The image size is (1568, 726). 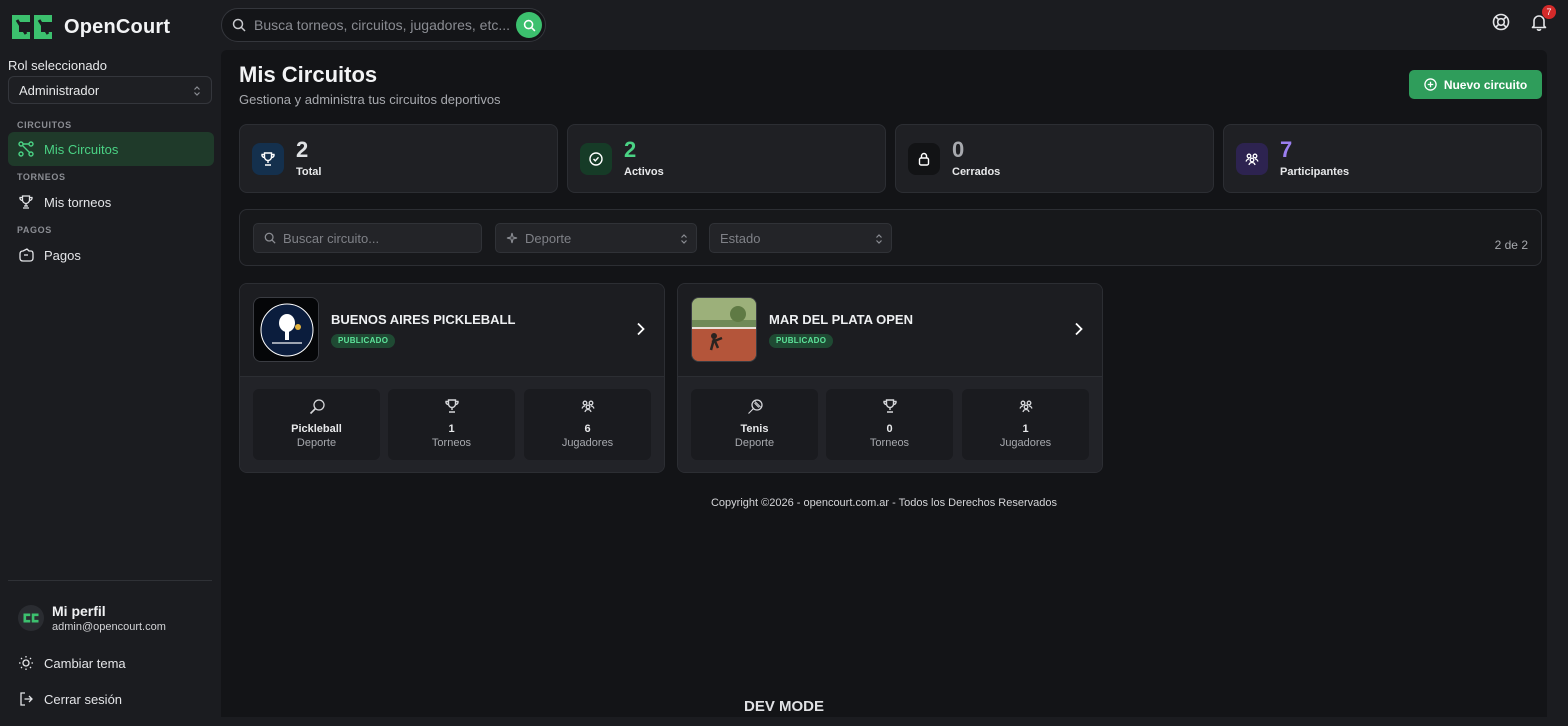 What do you see at coordinates (783, 706) in the screenshot?
I see `dev-mode-label: DEV MODE` at bounding box center [783, 706].